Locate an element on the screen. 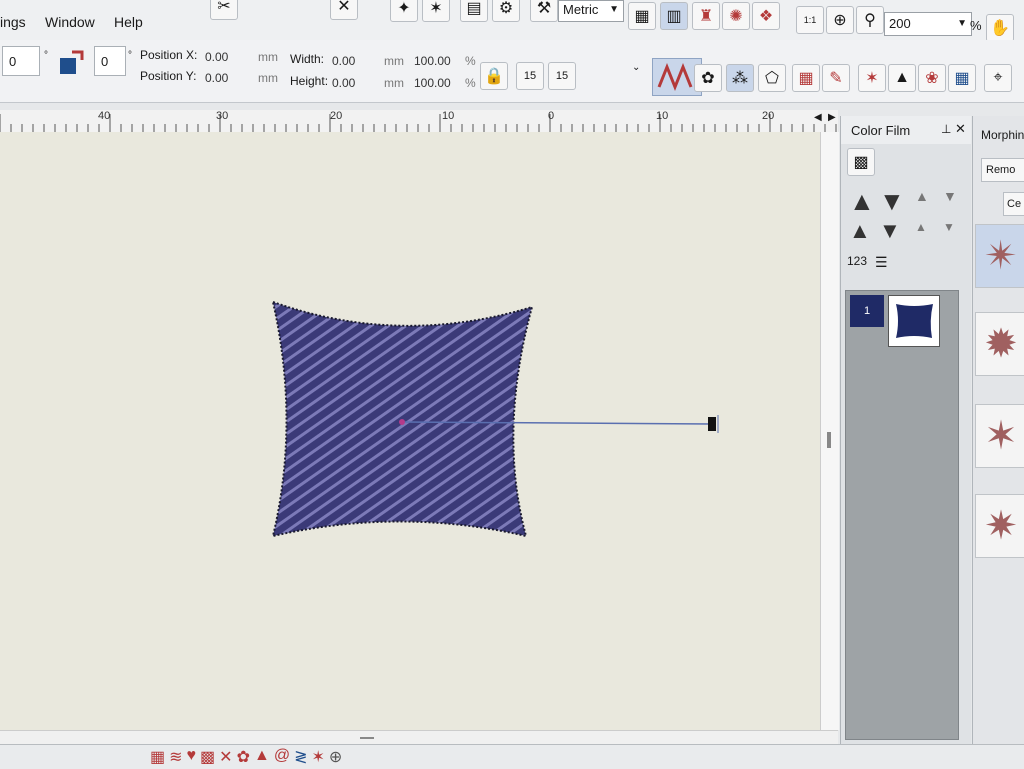 The image size is (1024, 769). swirl-pattern-icon: @ is located at coordinates (282, 757).